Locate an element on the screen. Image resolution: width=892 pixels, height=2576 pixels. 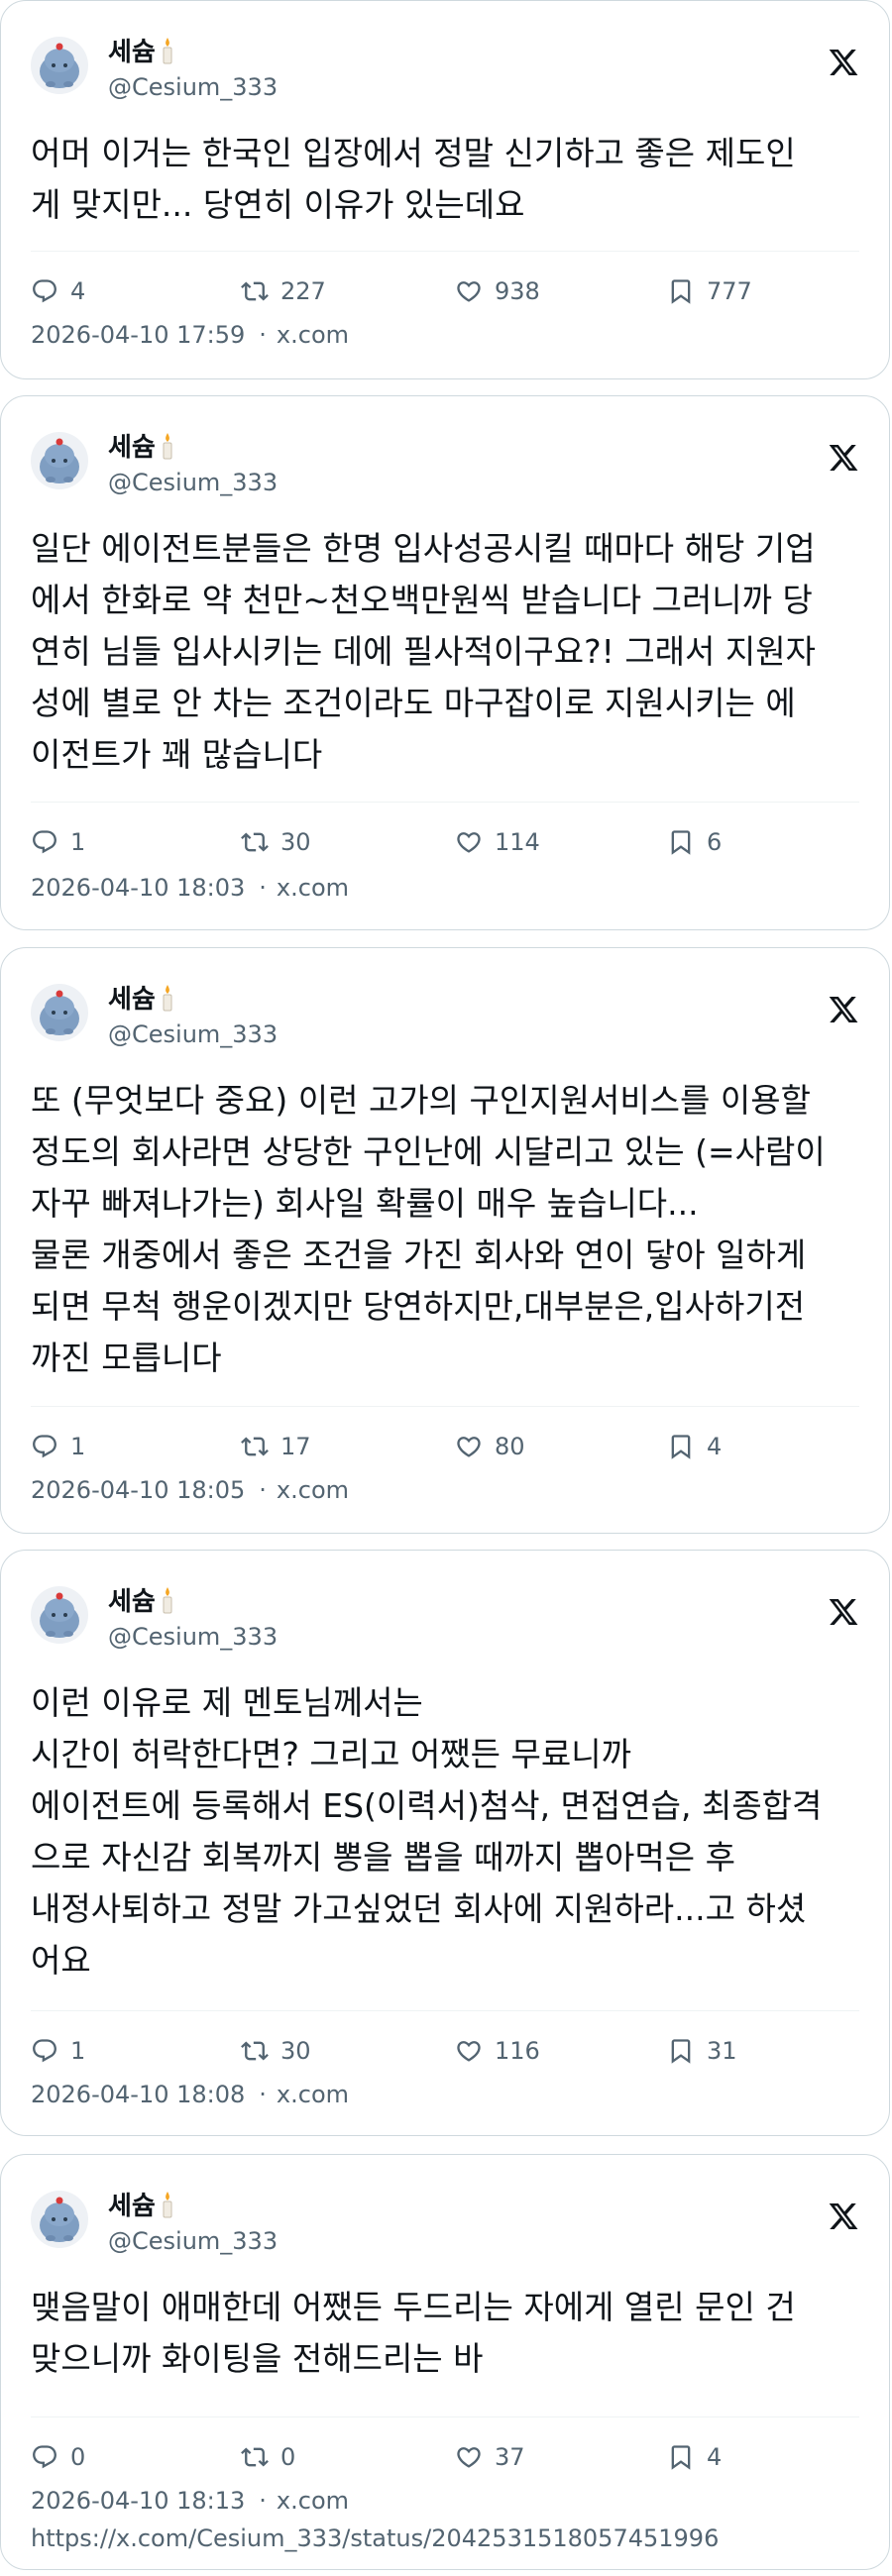
action-bar: 1 30 114 6 is located at coordinates (445, 836).